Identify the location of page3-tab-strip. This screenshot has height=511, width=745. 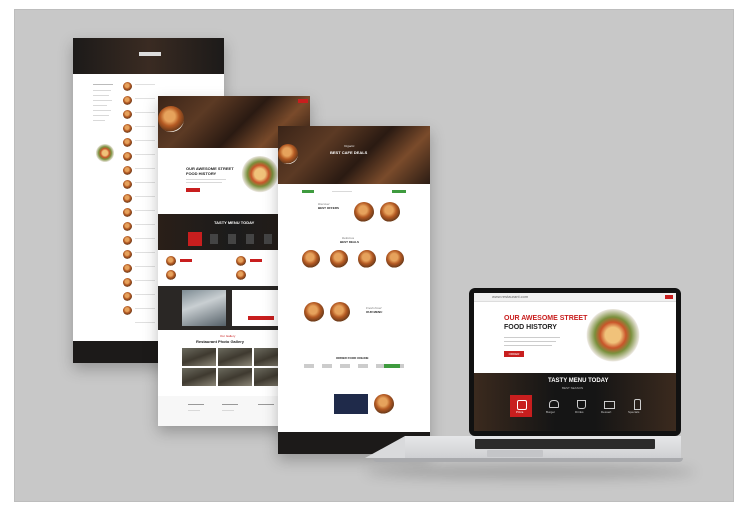
(354, 192).